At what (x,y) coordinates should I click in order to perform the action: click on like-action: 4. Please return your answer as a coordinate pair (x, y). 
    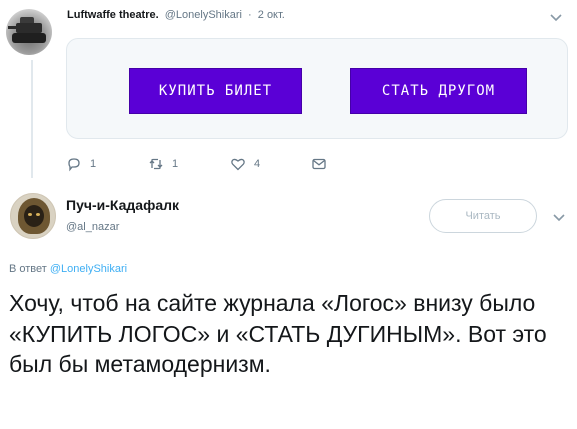
    Looking at the image, I should click on (245, 164).